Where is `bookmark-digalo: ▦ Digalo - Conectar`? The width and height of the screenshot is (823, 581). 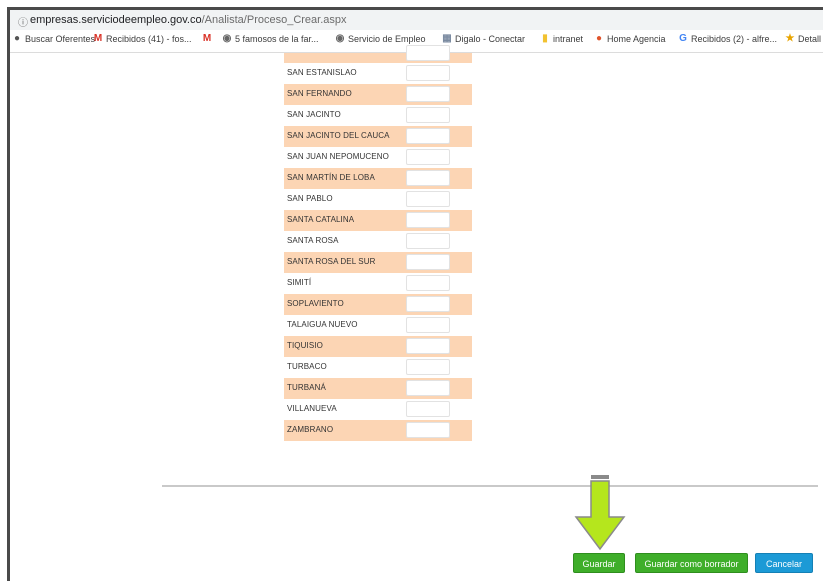 bookmark-digalo: ▦ Digalo - Conectar is located at coordinates (484, 39).